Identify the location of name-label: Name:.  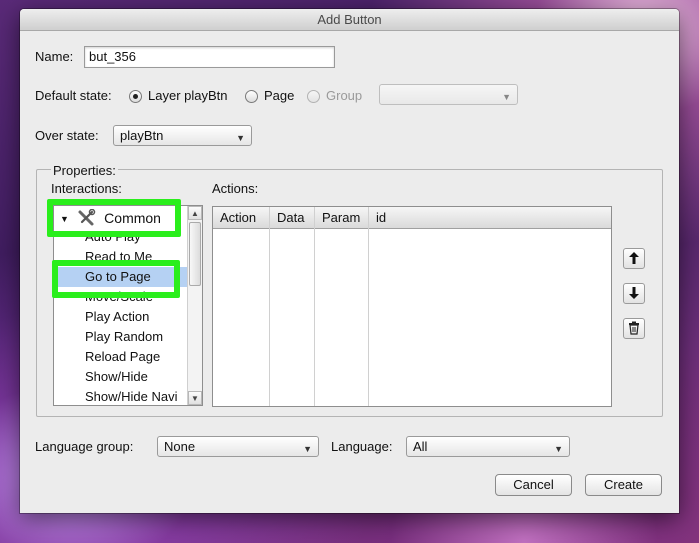
(54, 56).